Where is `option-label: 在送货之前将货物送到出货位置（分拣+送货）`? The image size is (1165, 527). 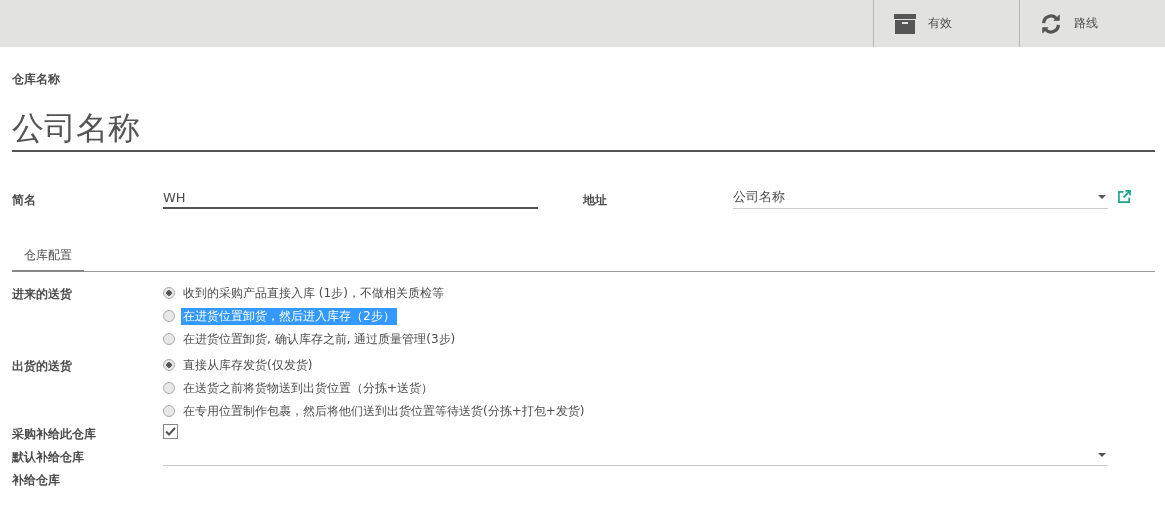 option-label: 在送货之前将货物送到出货位置（分拣+送货） is located at coordinates (308, 388).